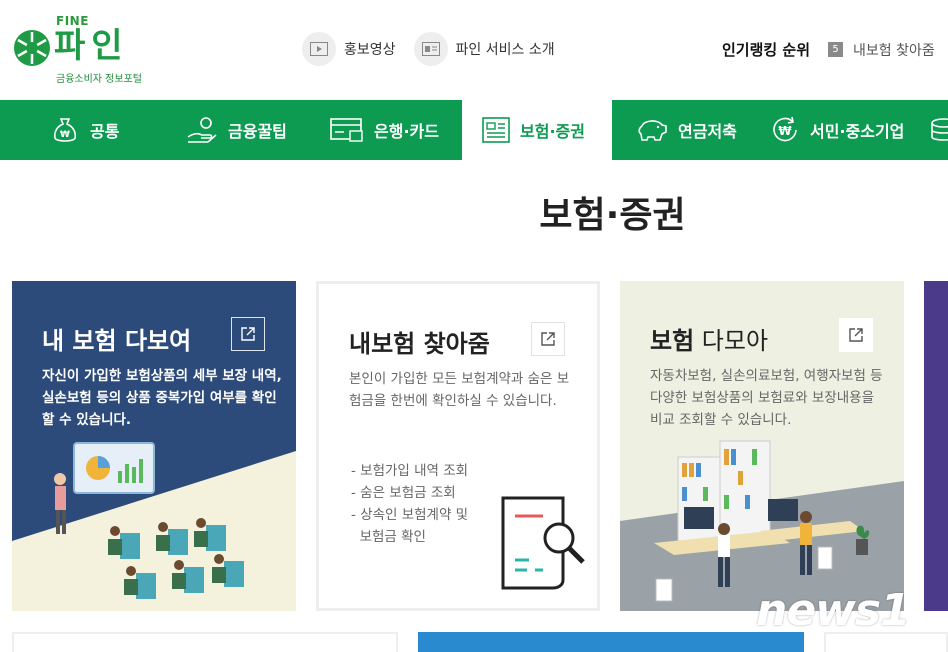 The width and height of the screenshot is (948, 652). I want to click on popular-ranking: 인기랭킹 순위 5 내보험 찾아줌, so click(828, 49).